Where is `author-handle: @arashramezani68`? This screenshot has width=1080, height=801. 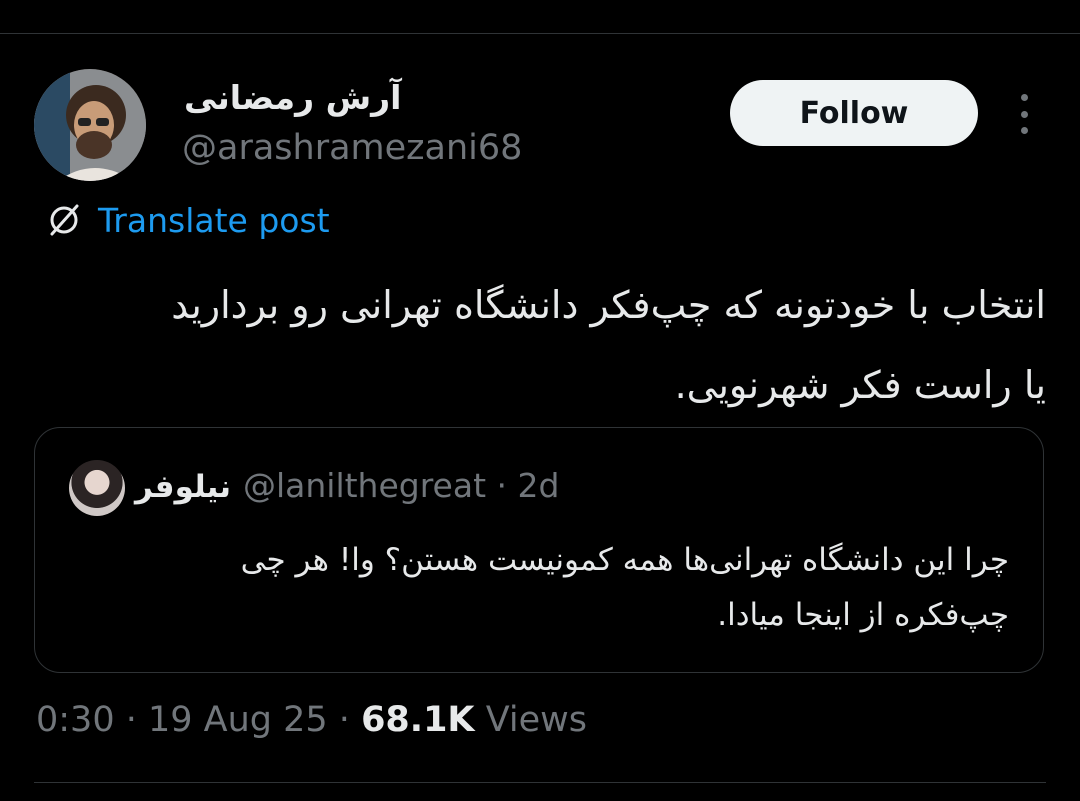
author-handle: @arashramezani68 is located at coordinates (352, 148).